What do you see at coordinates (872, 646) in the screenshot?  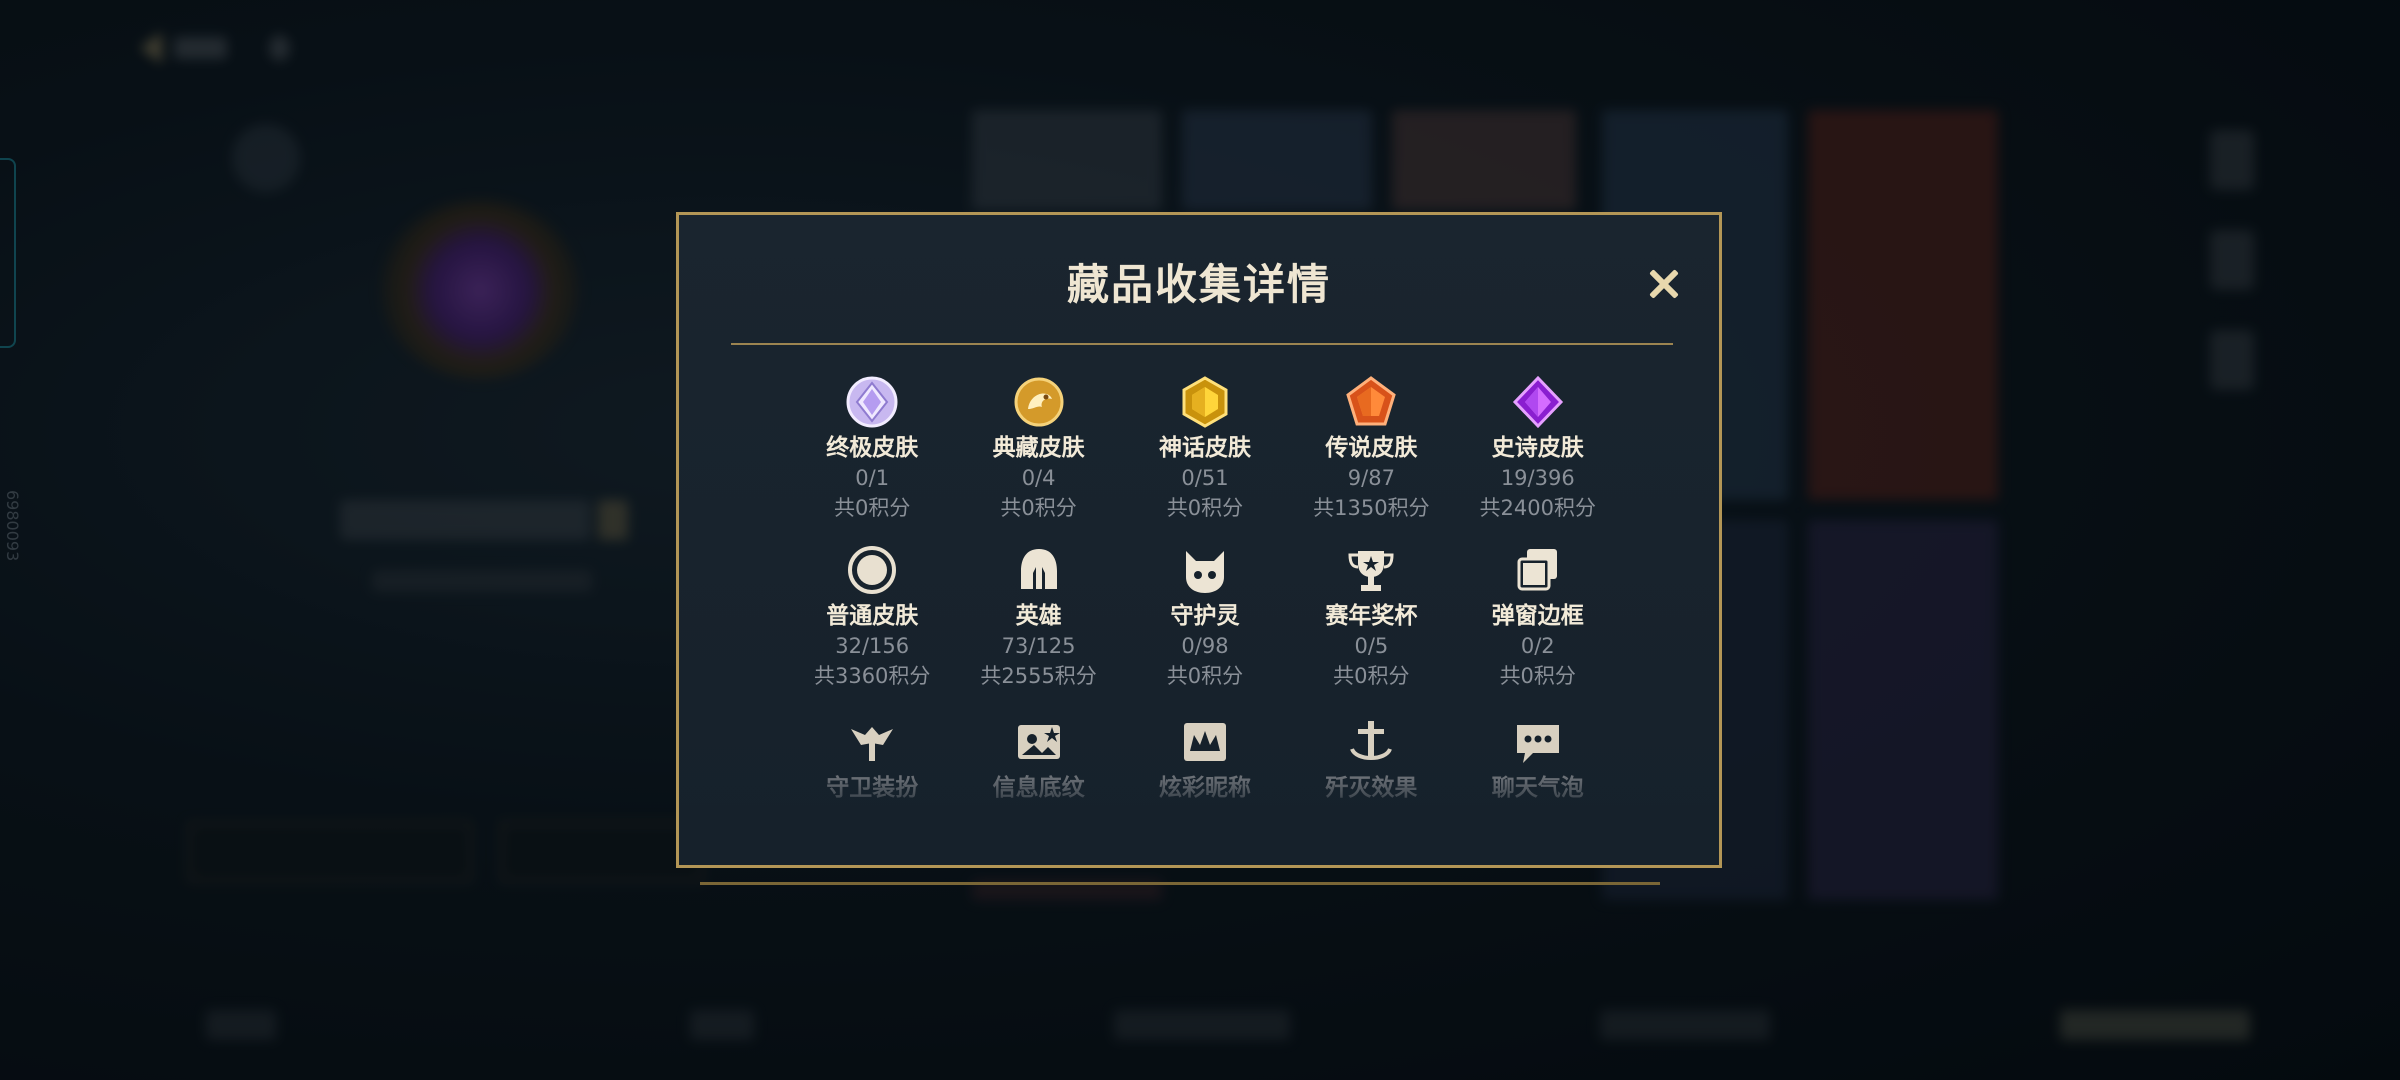 I see `collection-item-count: 32/156` at bounding box center [872, 646].